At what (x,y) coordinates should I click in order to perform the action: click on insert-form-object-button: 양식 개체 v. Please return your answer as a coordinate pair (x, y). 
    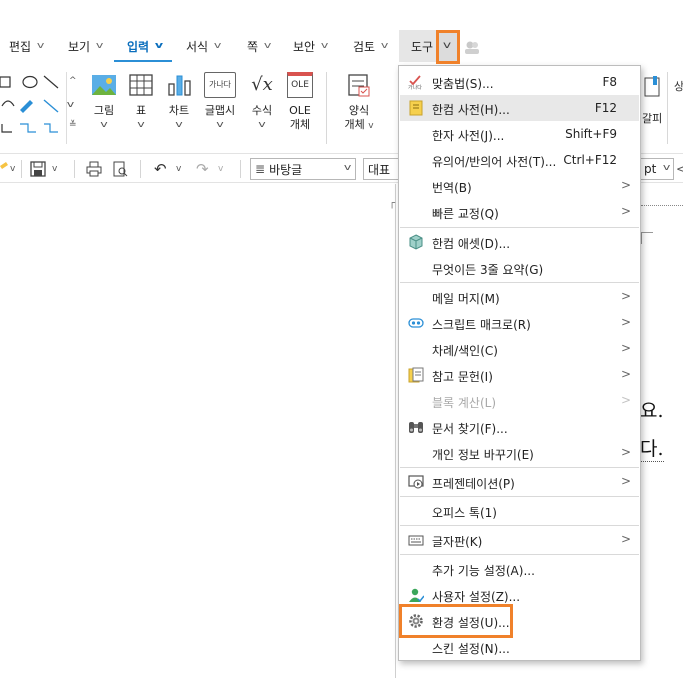
    Looking at the image, I should click on (359, 102).